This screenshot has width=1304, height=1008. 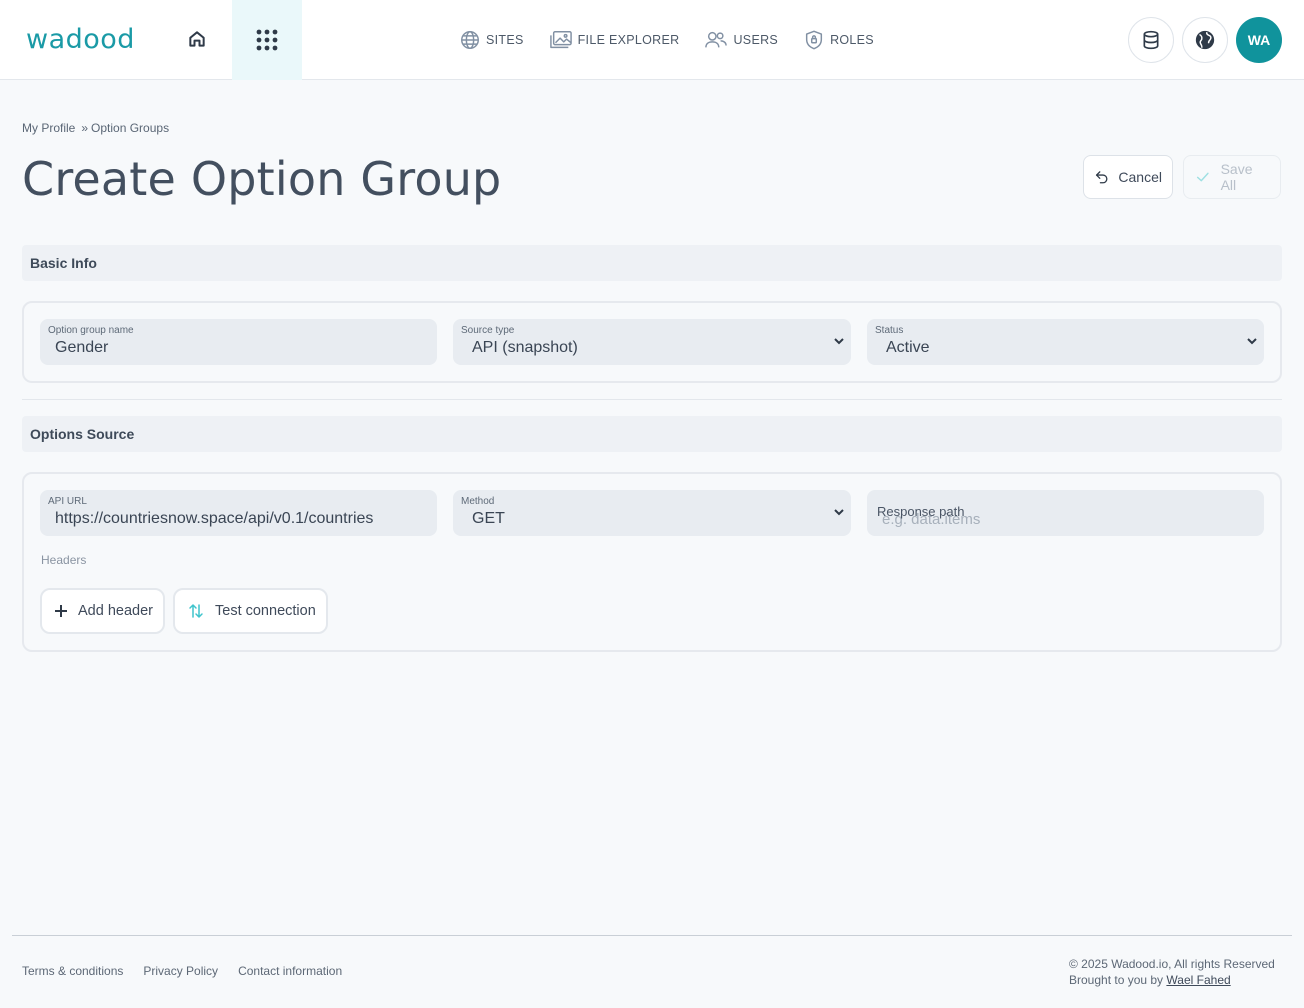 What do you see at coordinates (67, 501) in the screenshot?
I see `api-url-label: API URL` at bounding box center [67, 501].